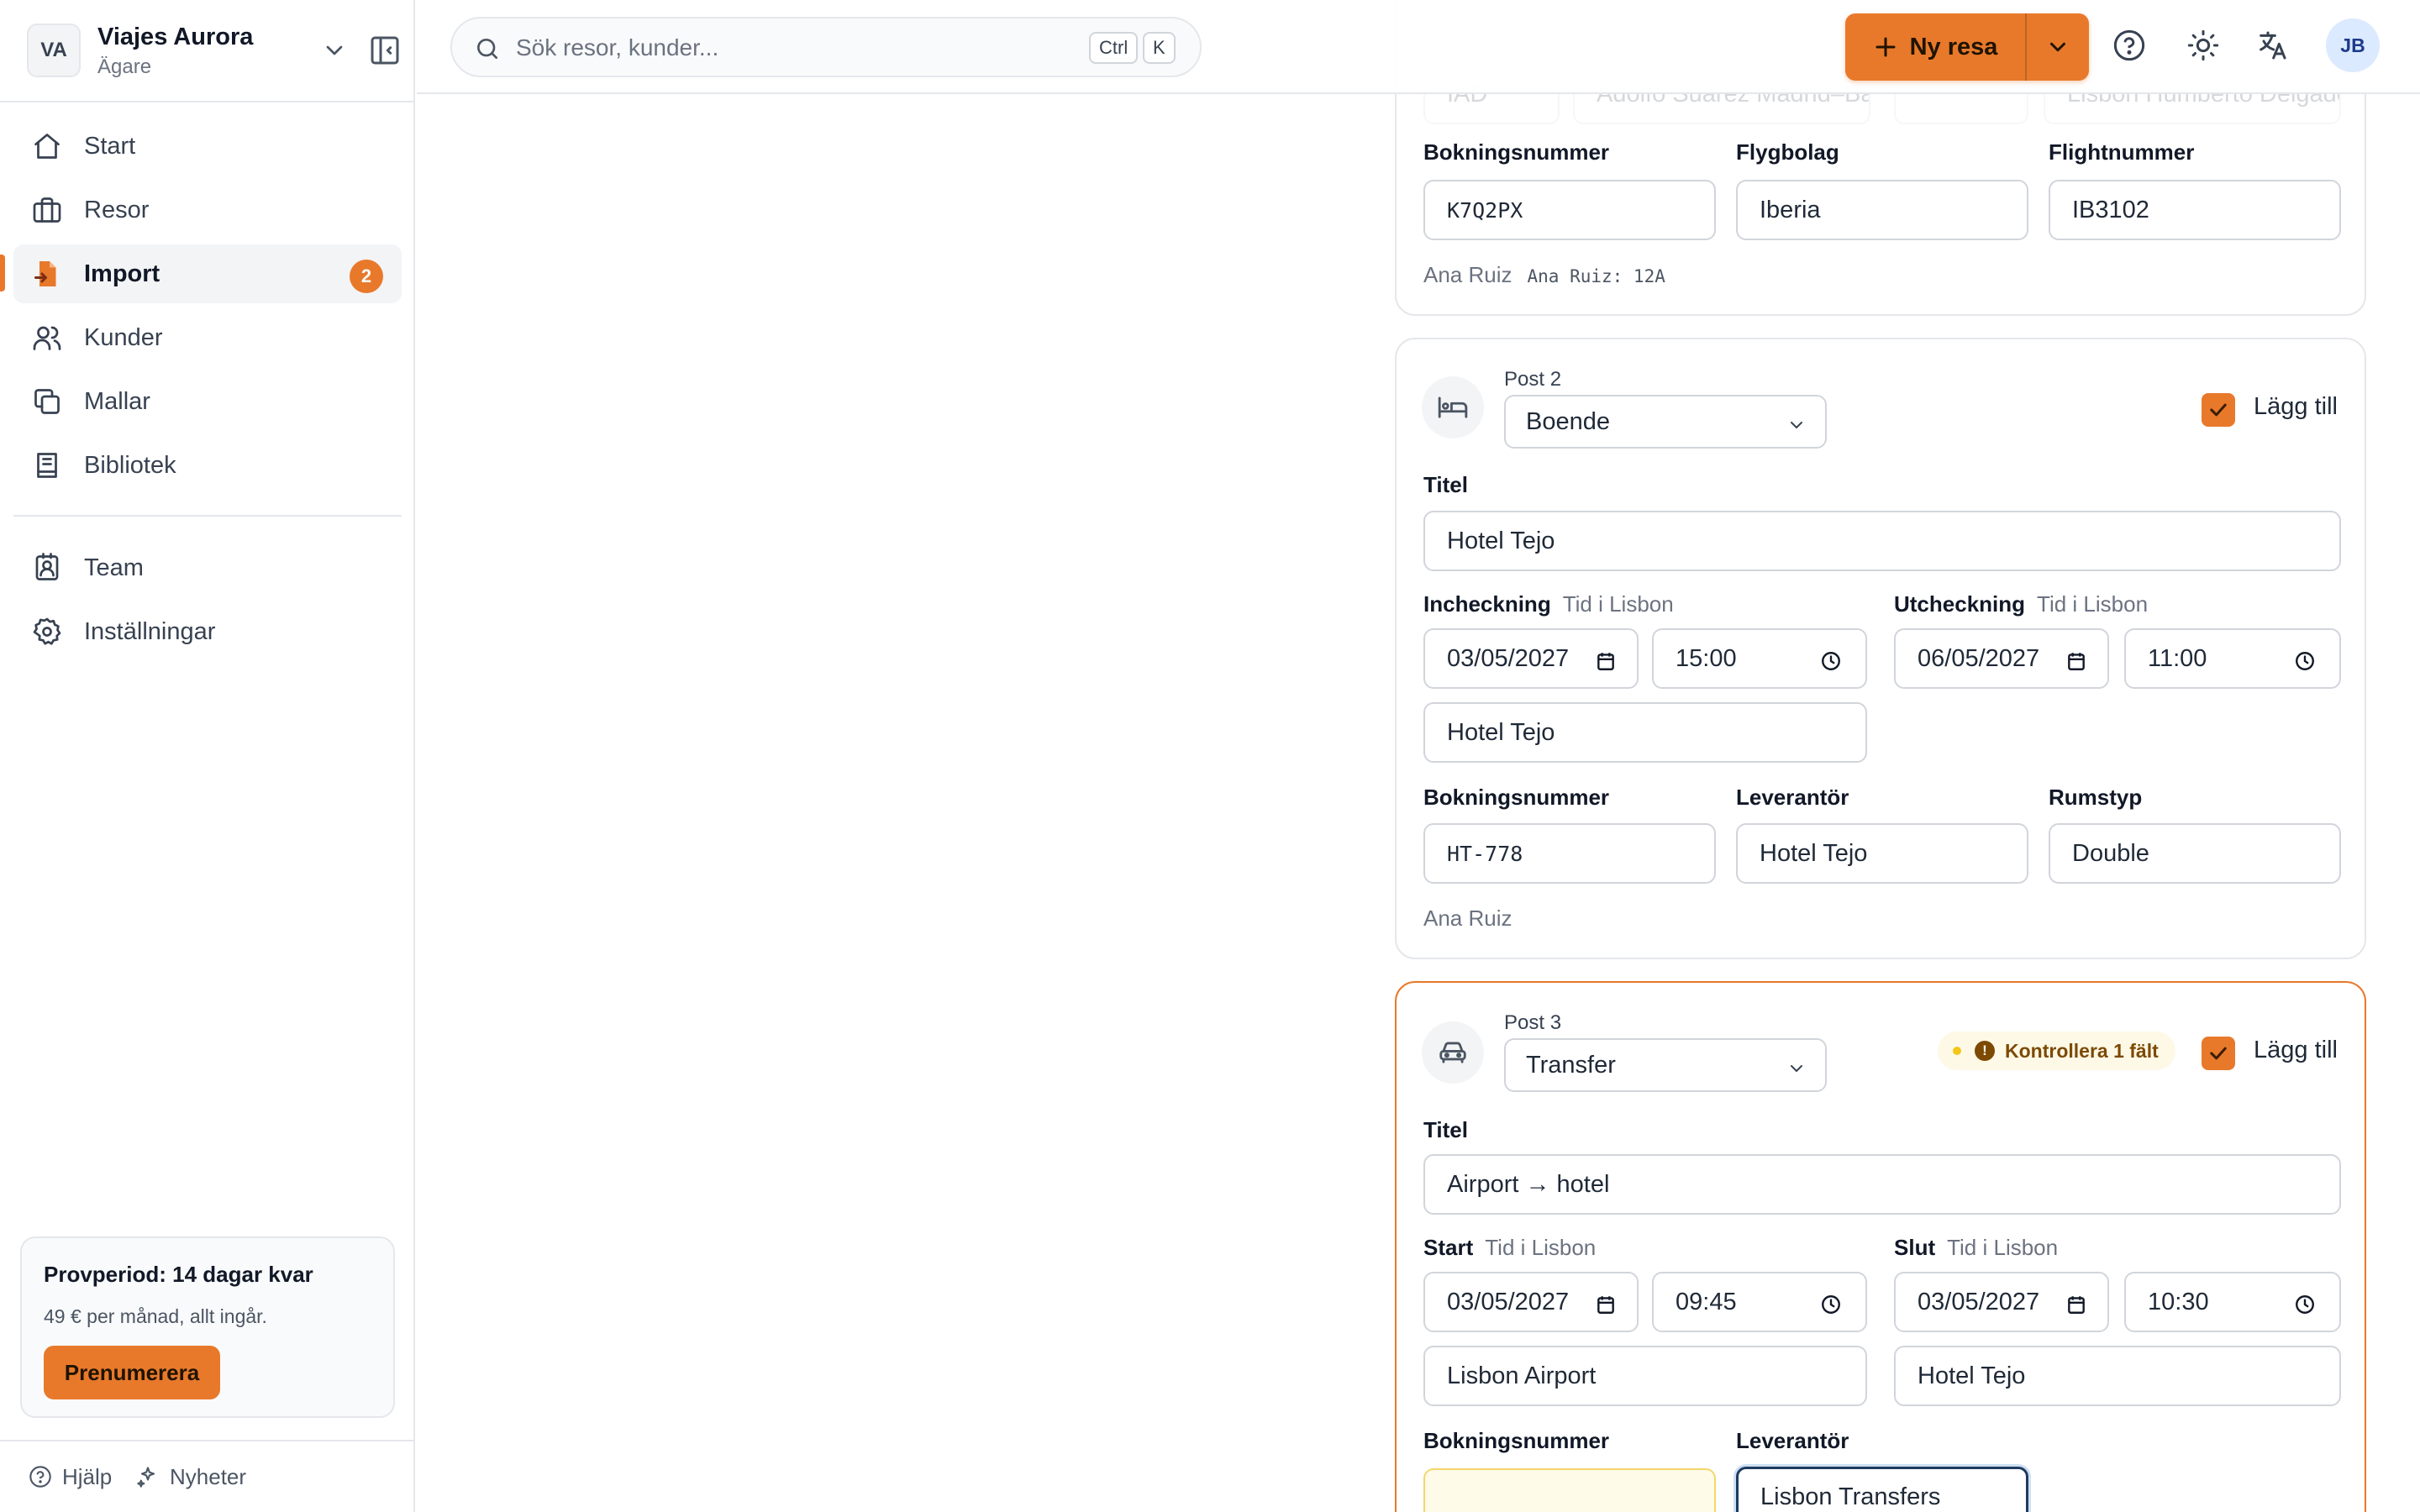 The image size is (2420, 1512). What do you see at coordinates (2195, 210) in the screenshot?
I see `flight-number-field: IB3102` at bounding box center [2195, 210].